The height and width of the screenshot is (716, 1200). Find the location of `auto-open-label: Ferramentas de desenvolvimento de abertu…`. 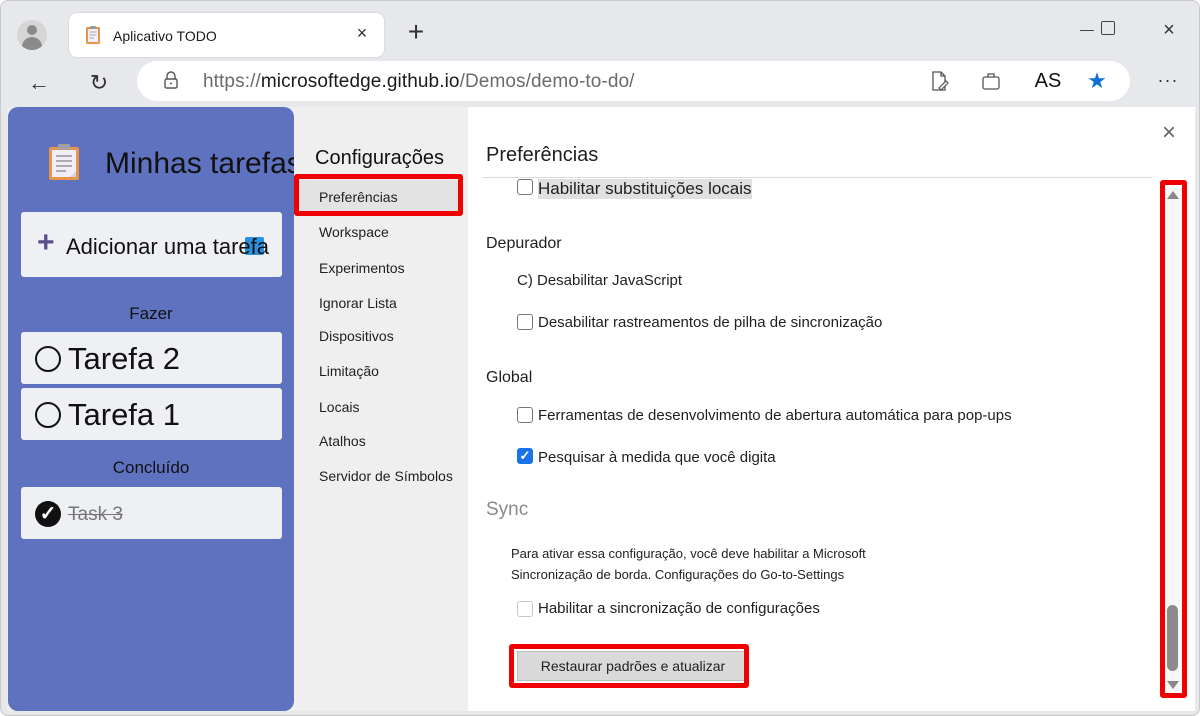

auto-open-label: Ferramentas de desenvolvimento de abertu… is located at coordinates (775, 415).